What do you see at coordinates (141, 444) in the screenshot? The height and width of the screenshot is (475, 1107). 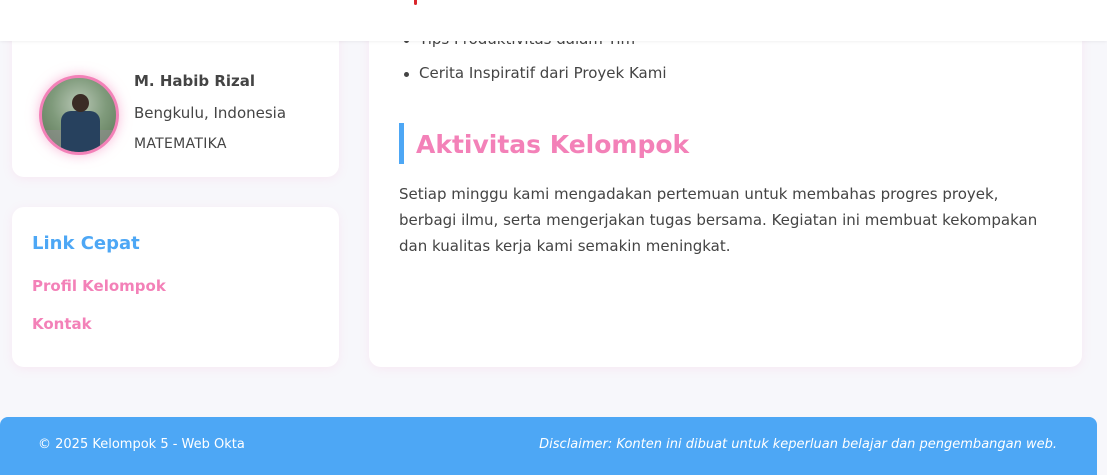 I see `footer-copyright: © 2025 Kelompok 5 - Web Okta` at bounding box center [141, 444].